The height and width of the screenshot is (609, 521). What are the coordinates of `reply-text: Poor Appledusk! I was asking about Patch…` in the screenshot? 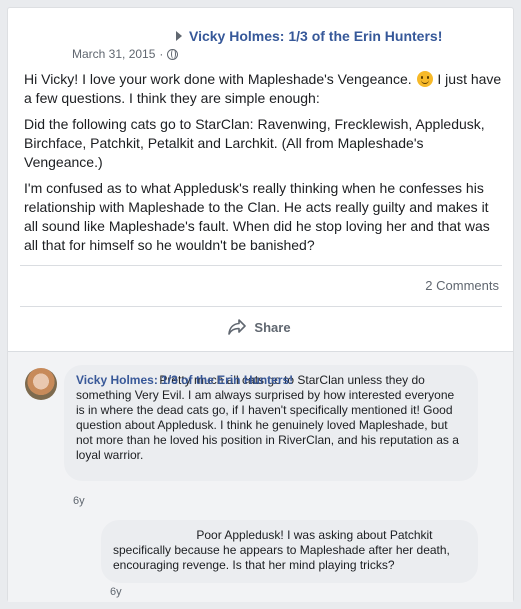 It's located at (283, 550).